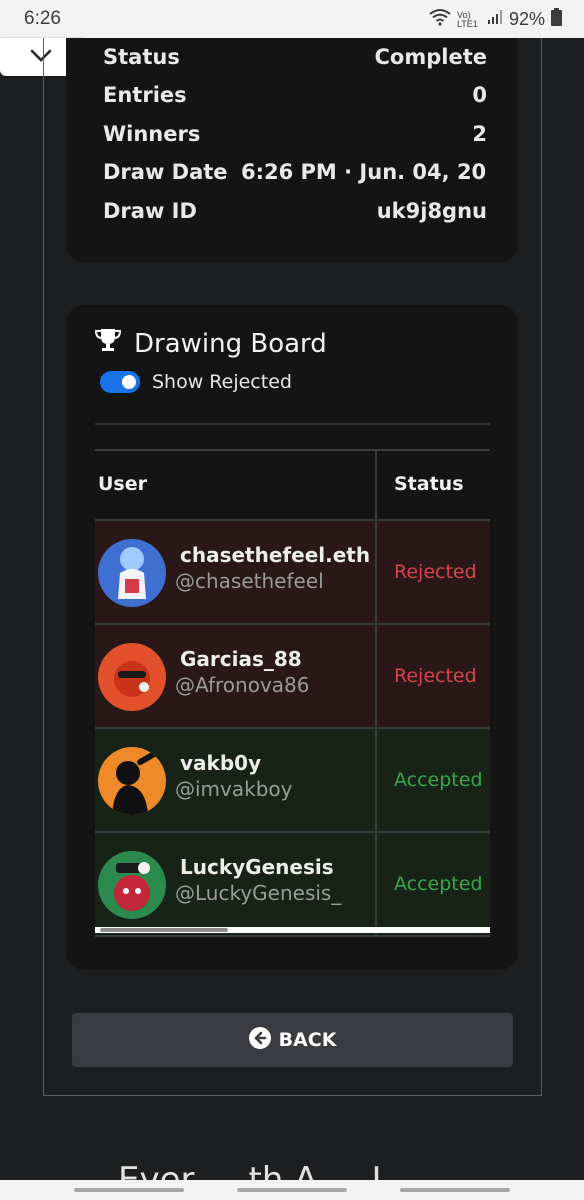 This screenshot has height=1200, width=584. I want to click on back-button: BACK, so click(292, 1040).